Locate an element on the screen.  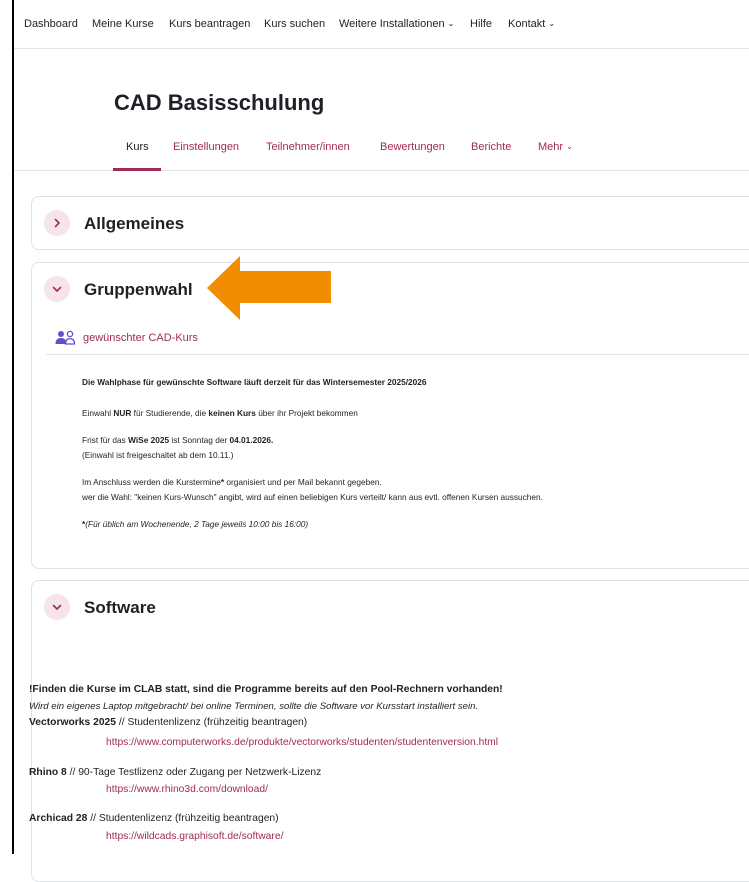
nav-dashboard: Dashboard is located at coordinates (51, 24).